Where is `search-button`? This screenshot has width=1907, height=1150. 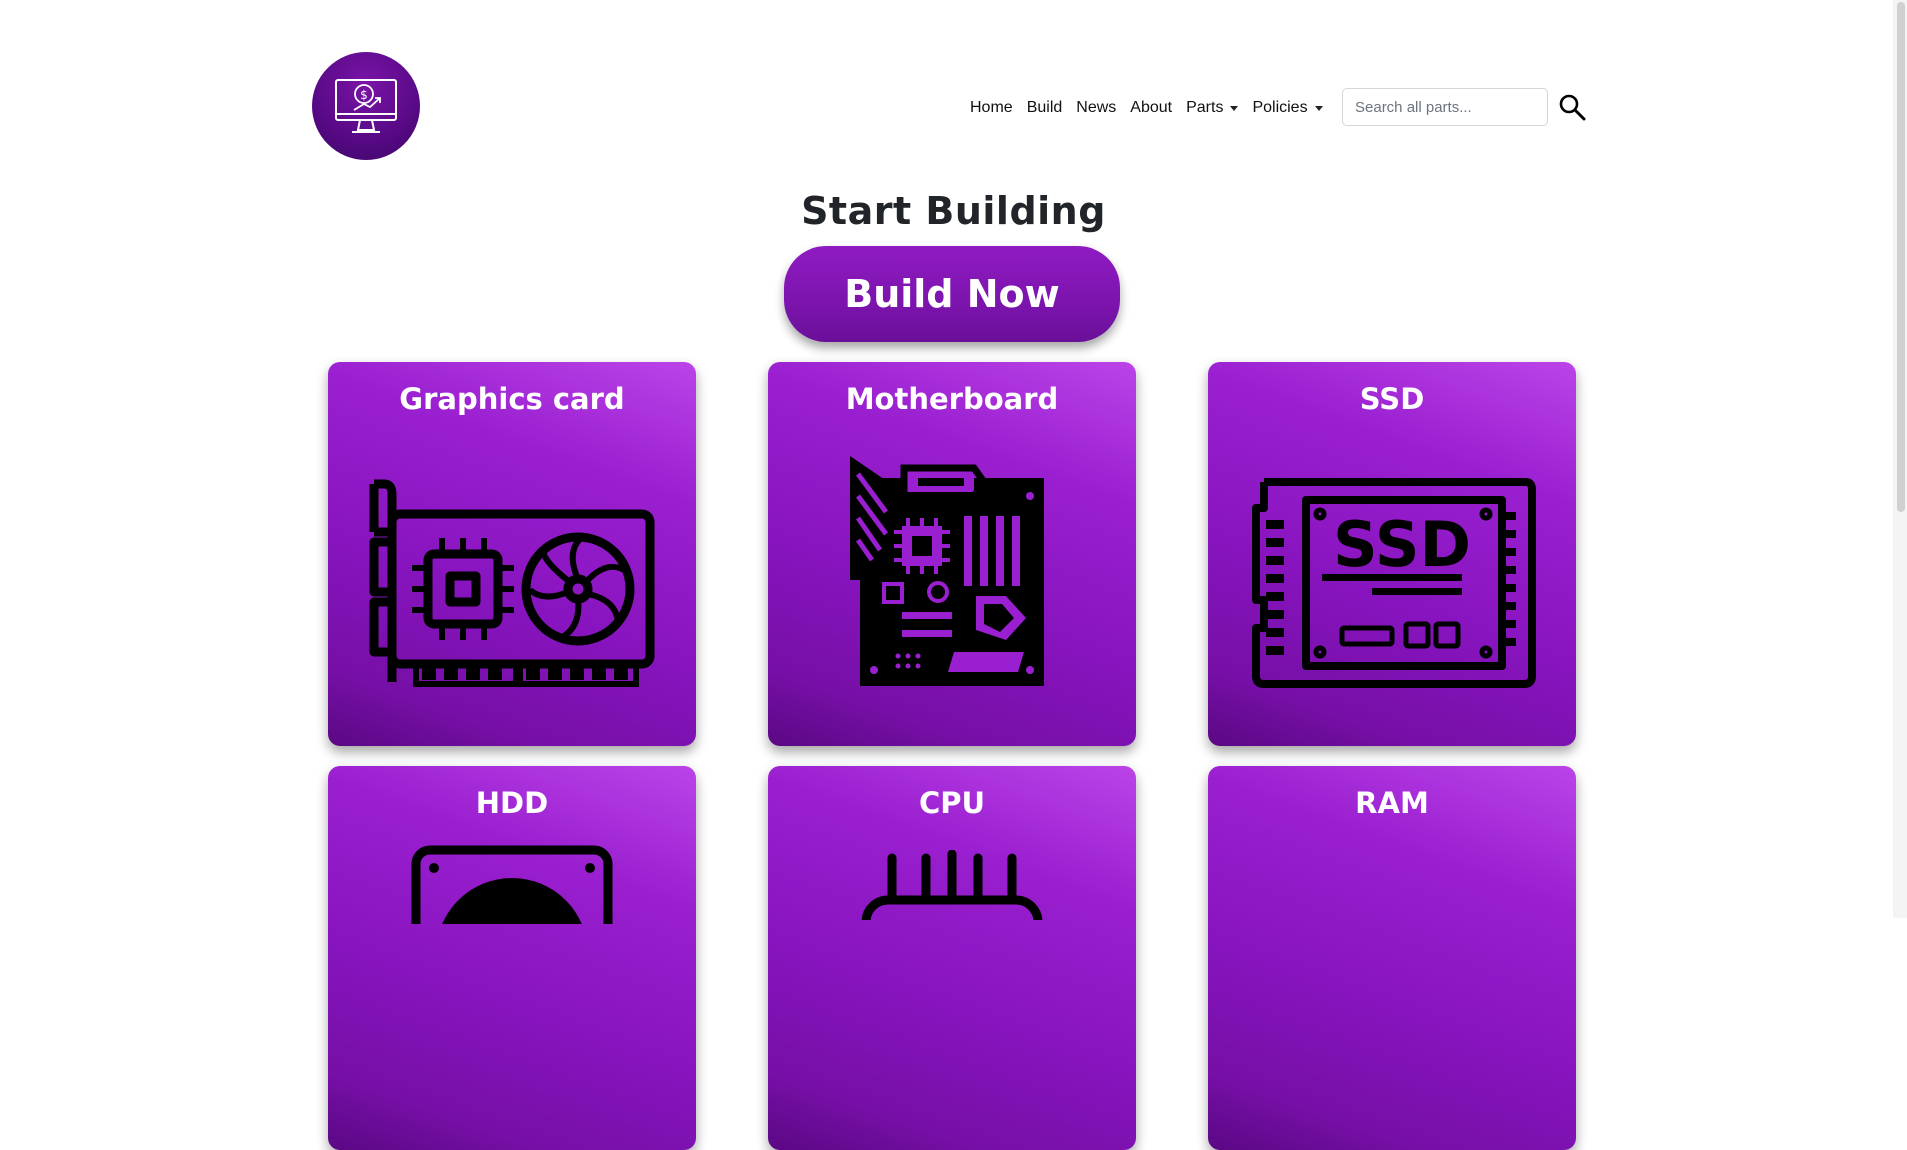 search-button is located at coordinates (1572, 107).